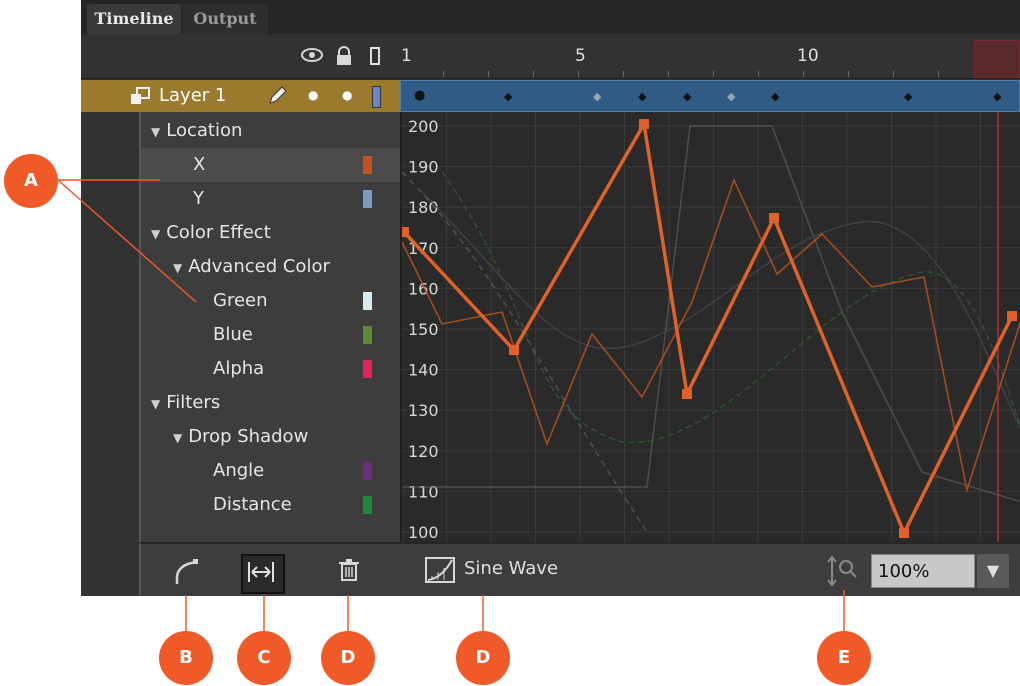  Describe the element at coordinates (264, 658) in the screenshot. I see `callout-c: C` at that location.